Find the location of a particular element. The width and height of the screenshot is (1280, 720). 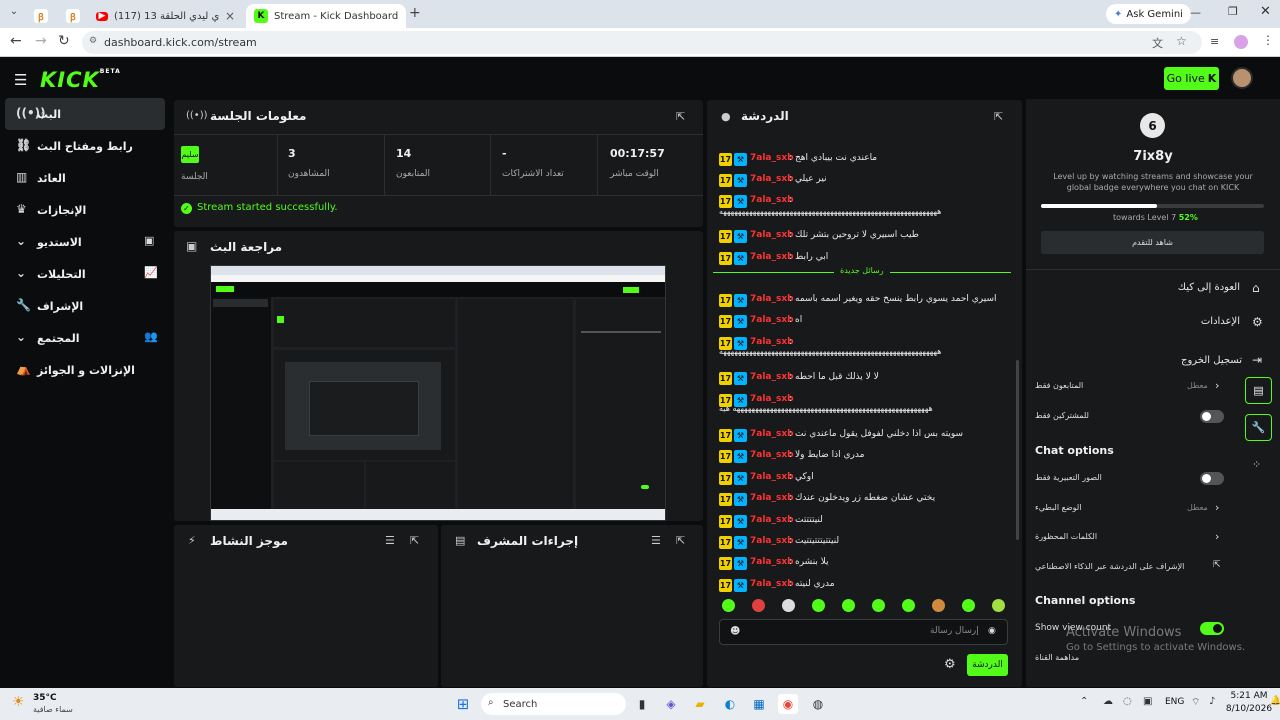

show-view-count-toggle is located at coordinates (1212, 628).